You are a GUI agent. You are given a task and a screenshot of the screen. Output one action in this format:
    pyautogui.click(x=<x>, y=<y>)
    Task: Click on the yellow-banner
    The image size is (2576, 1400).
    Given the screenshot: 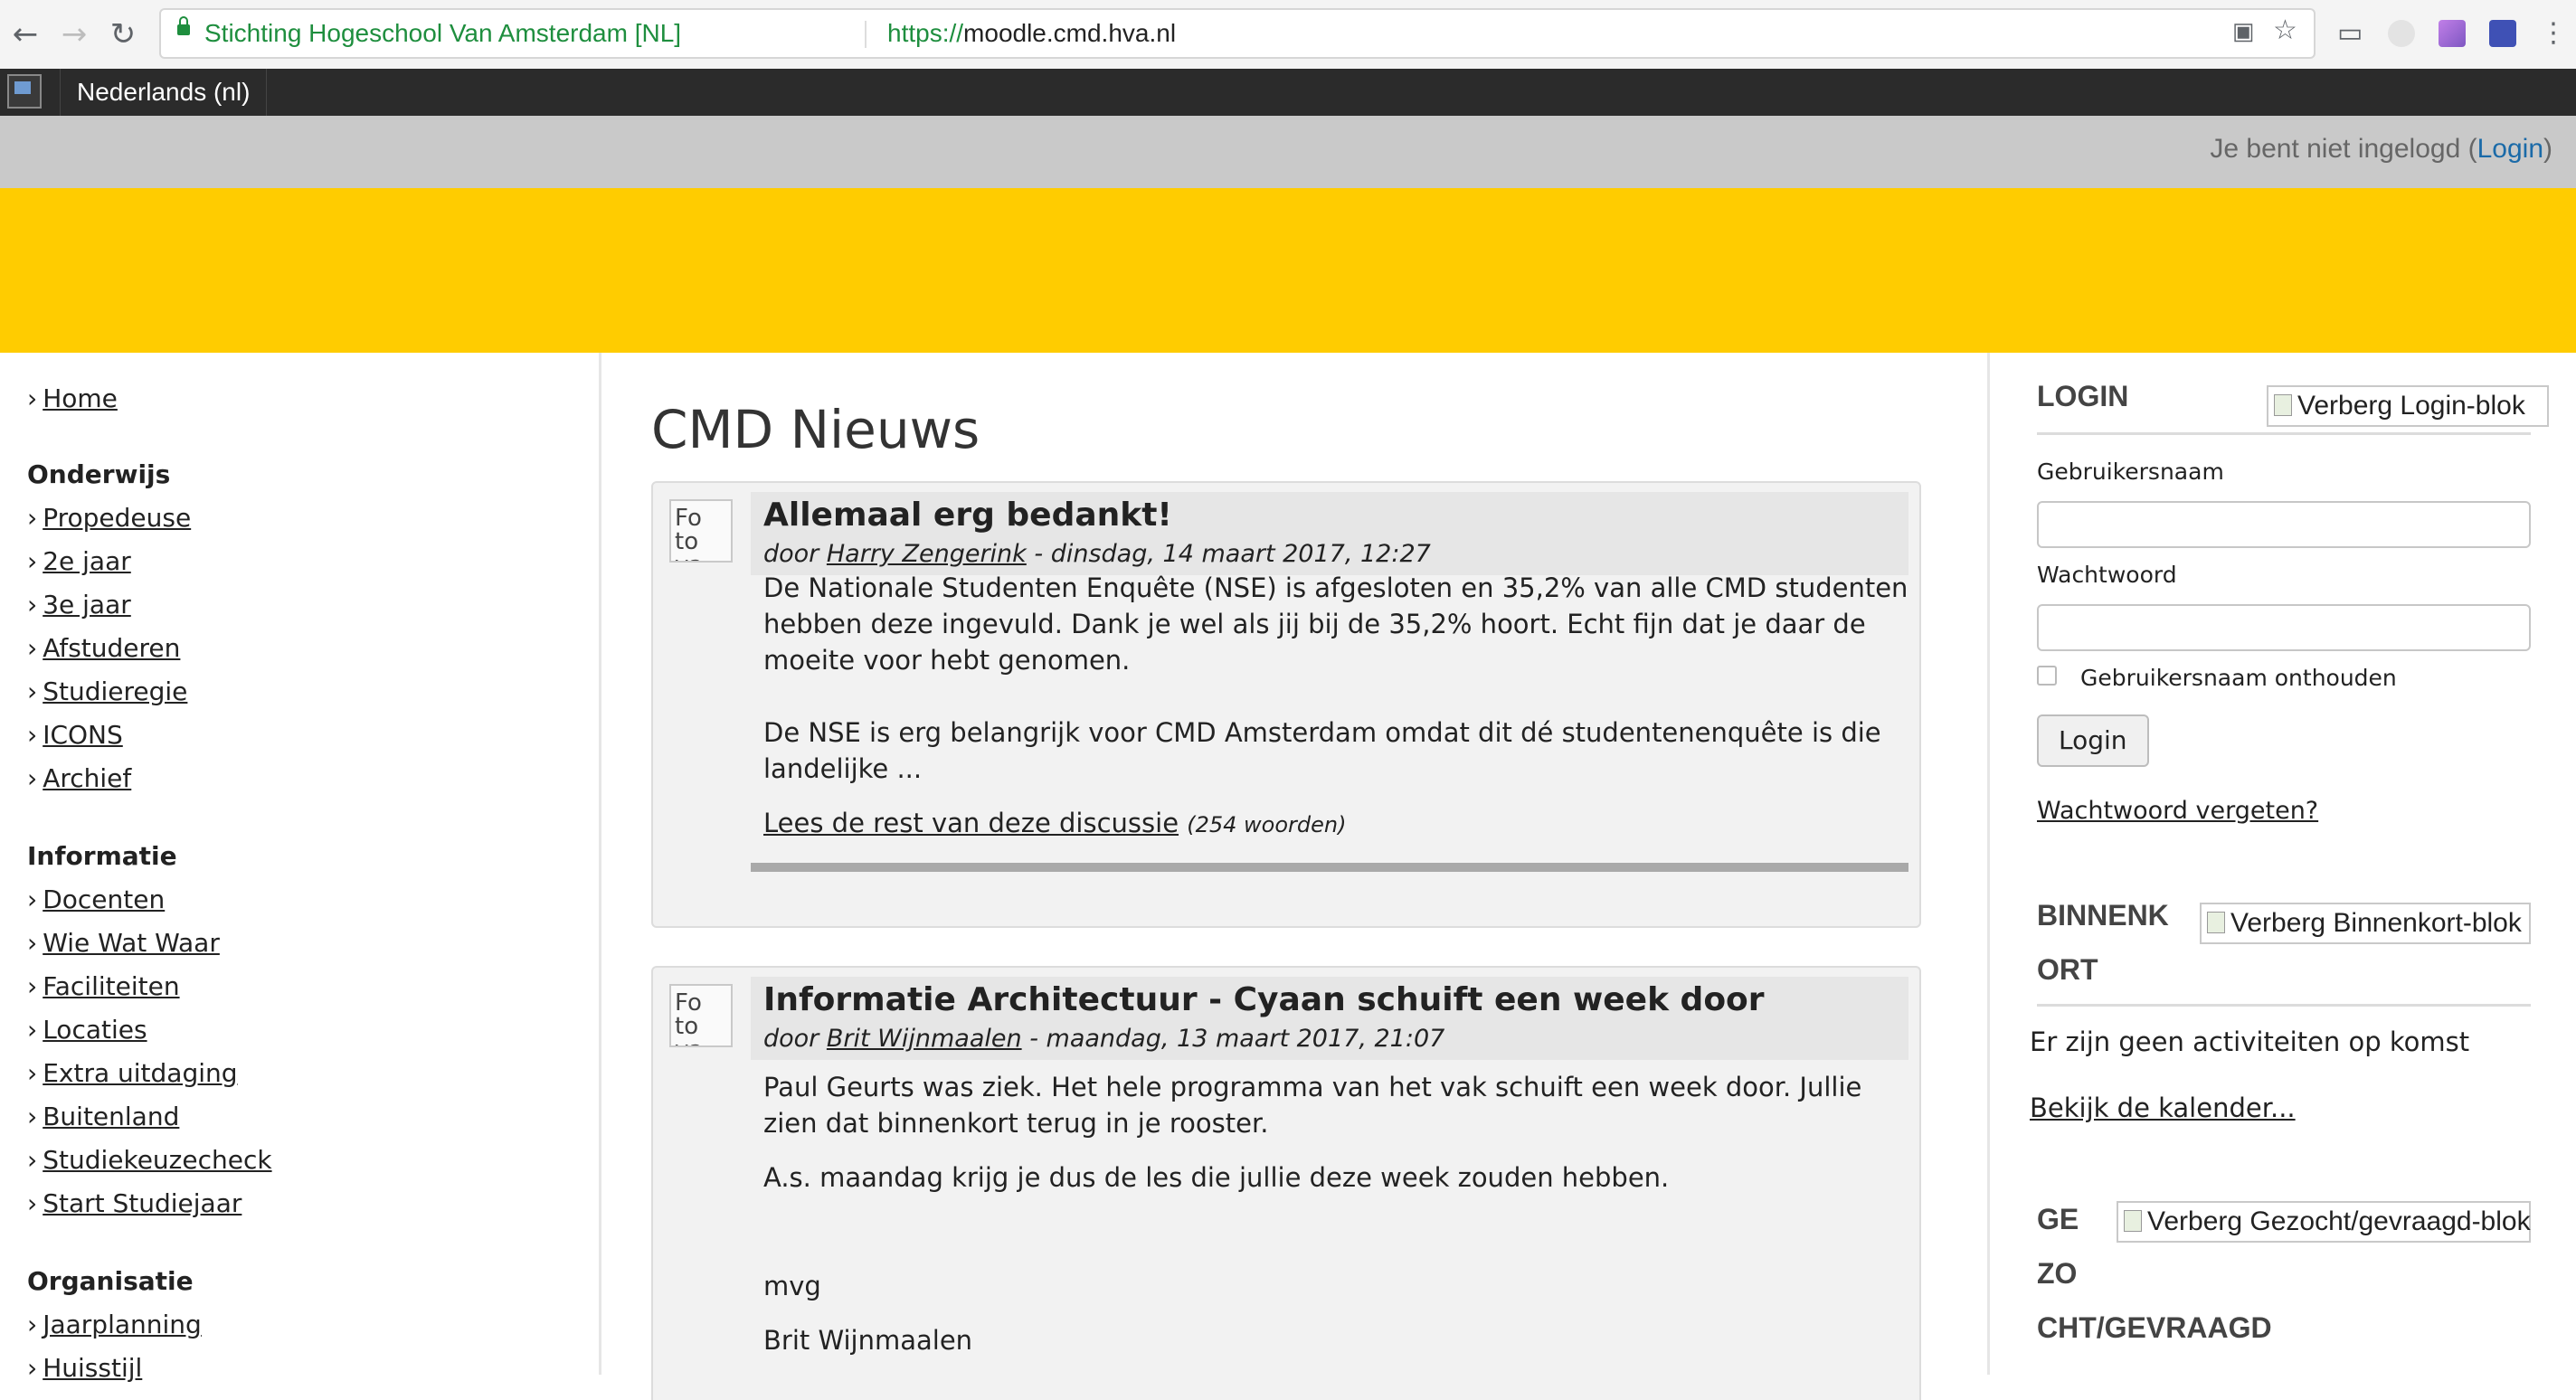 What is the action you would take?
    pyautogui.click(x=1288, y=270)
    